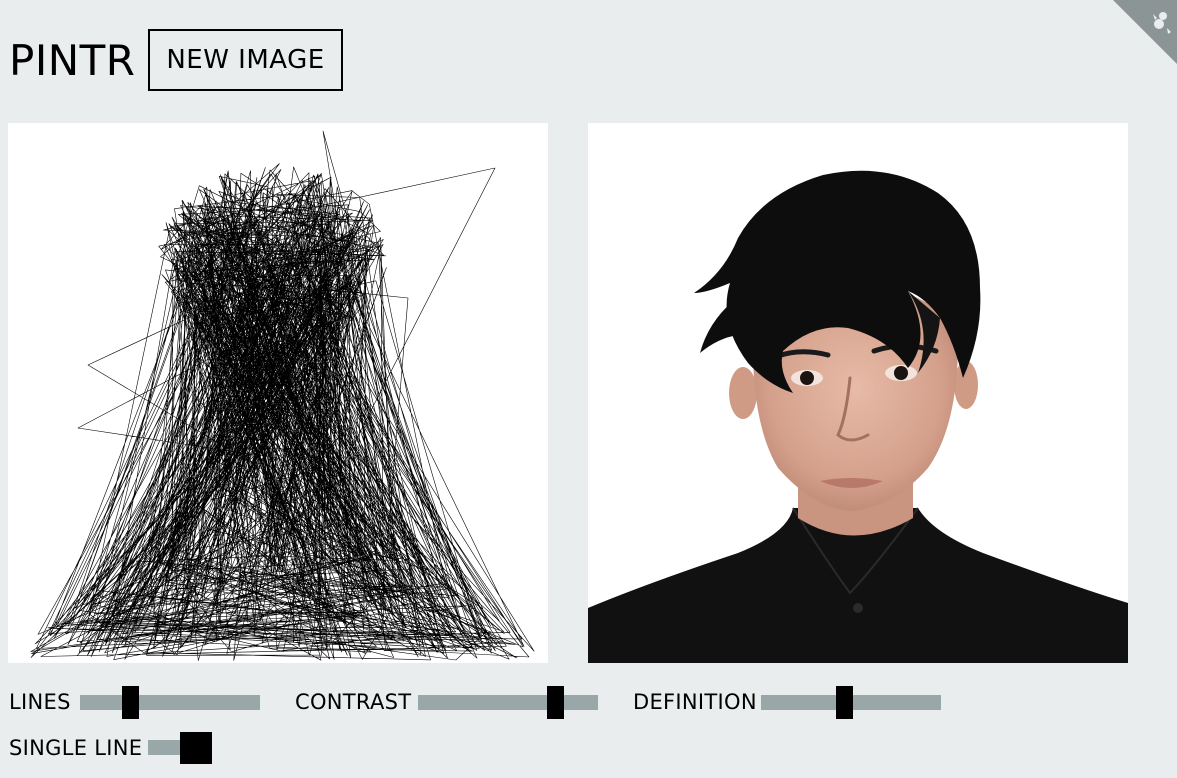 The image size is (1177, 778). What do you see at coordinates (130, 702) in the screenshot?
I see `lines-slider-thumb` at bounding box center [130, 702].